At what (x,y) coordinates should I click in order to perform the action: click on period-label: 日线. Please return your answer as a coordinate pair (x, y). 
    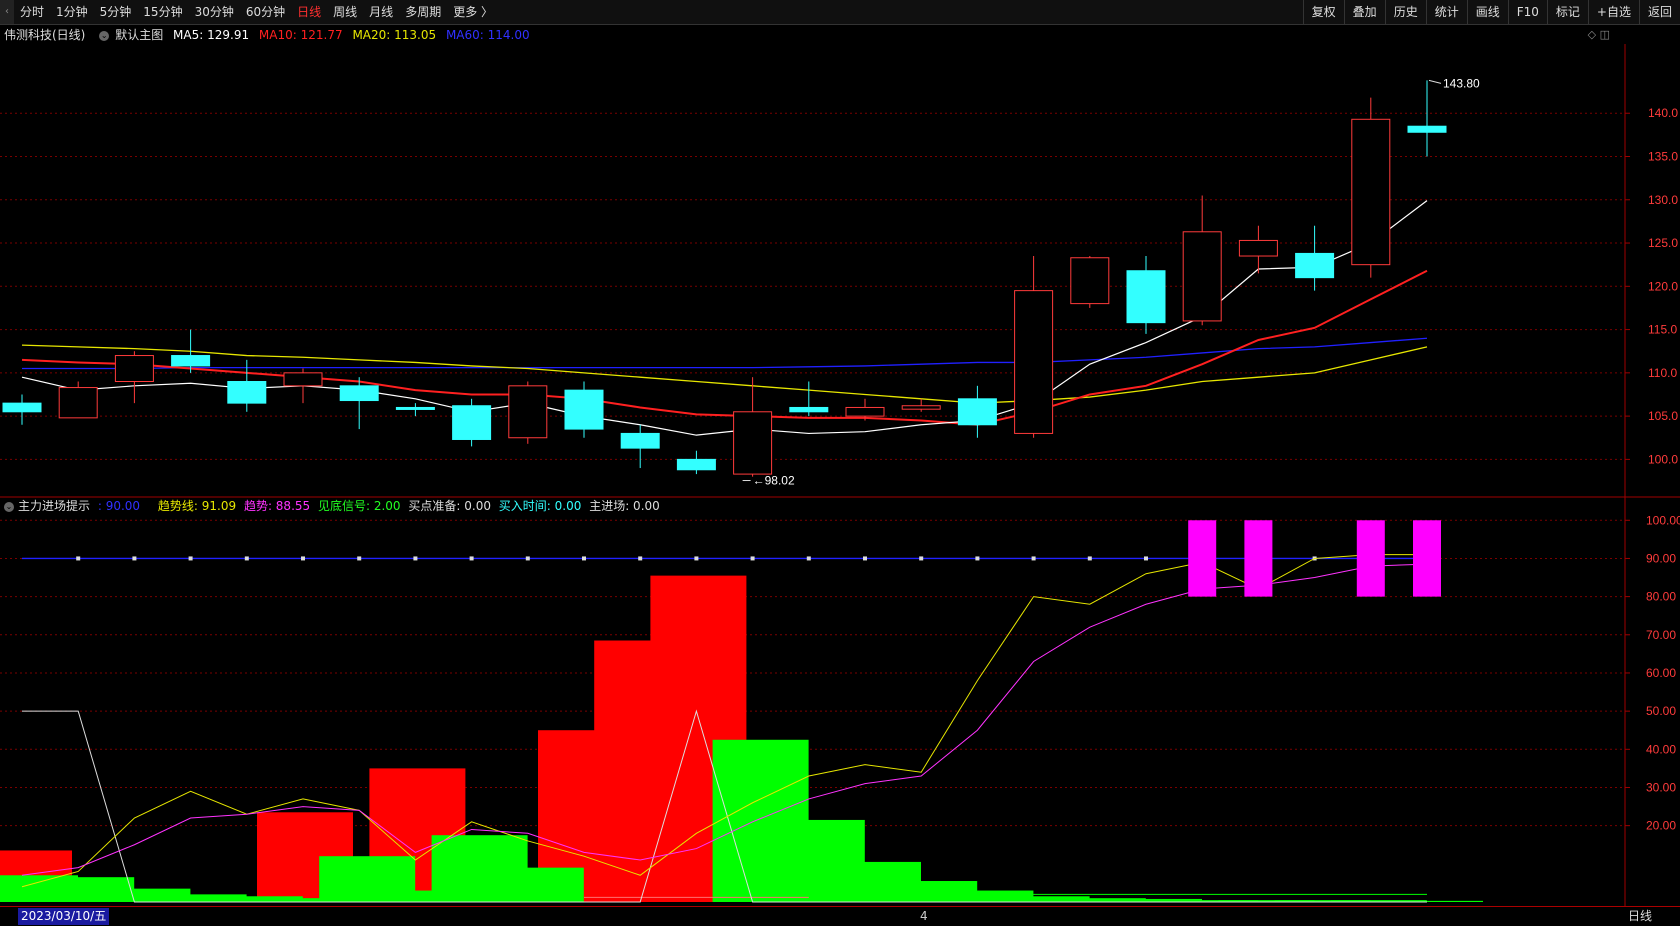
    Looking at the image, I should click on (1640, 916).